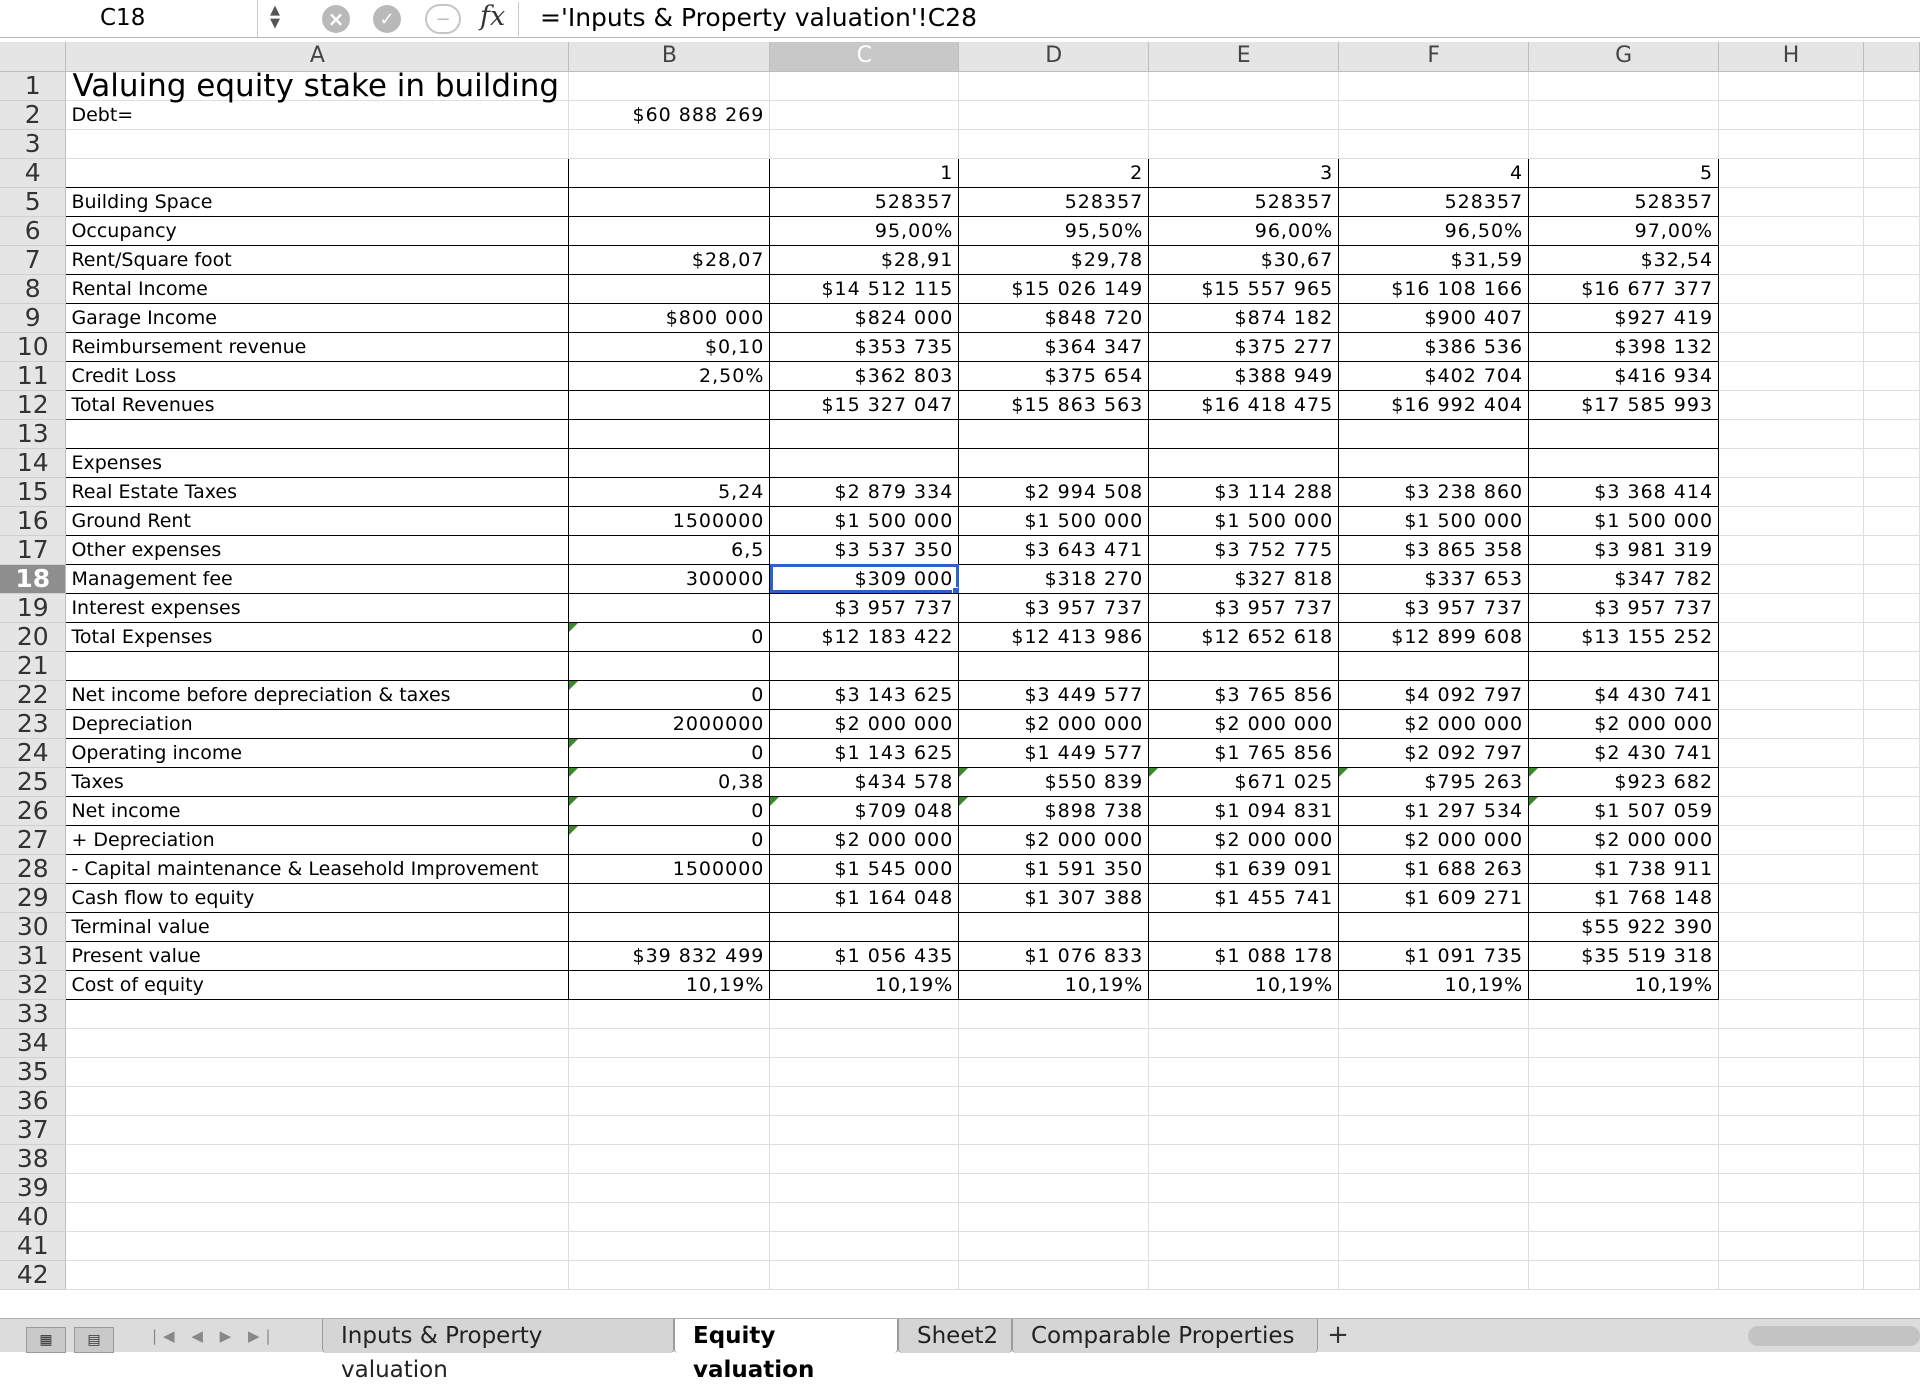  What do you see at coordinates (492, 16) in the screenshot?
I see `fx-icon: fx` at bounding box center [492, 16].